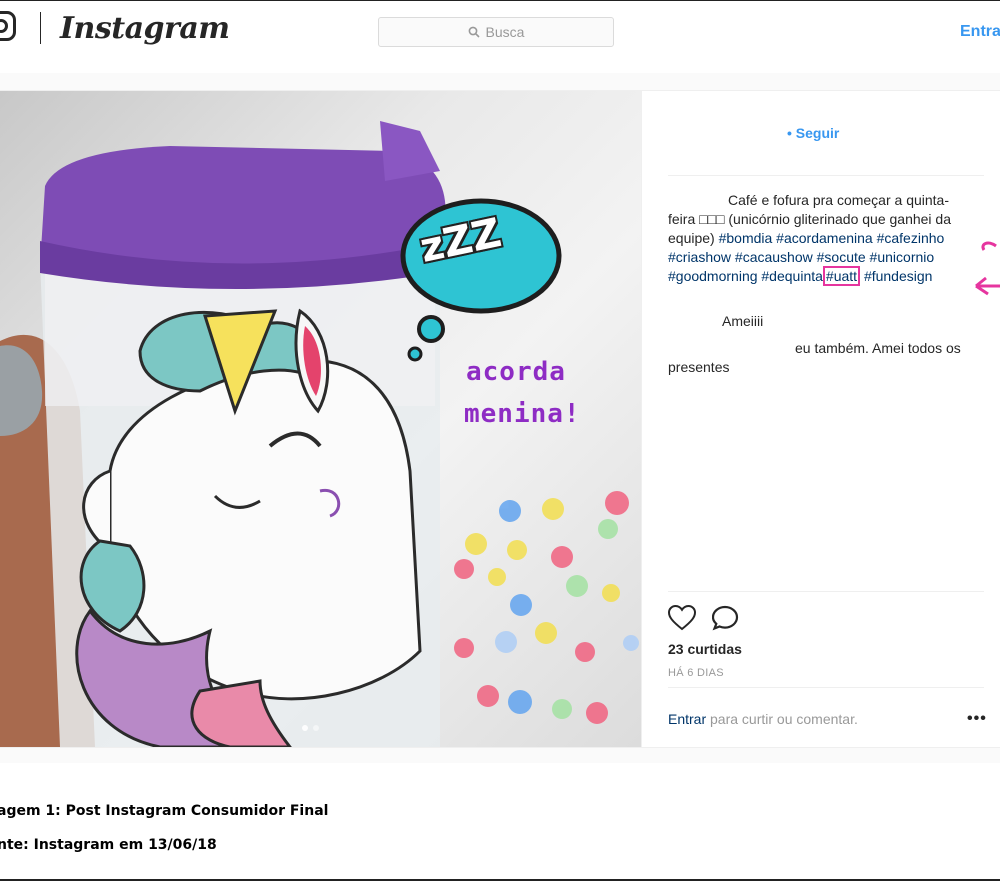  What do you see at coordinates (841, 276) in the screenshot?
I see `highlighted-hashtag-uatt: #uatt` at bounding box center [841, 276].